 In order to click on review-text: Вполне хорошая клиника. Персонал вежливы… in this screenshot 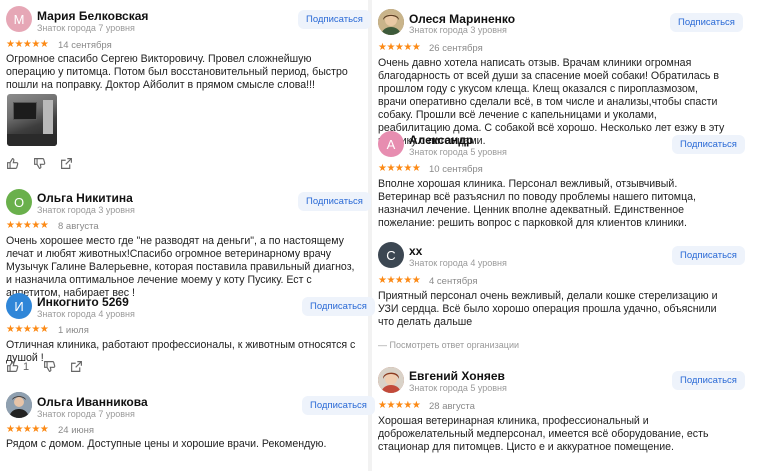, I will do `click(537, 203)`.